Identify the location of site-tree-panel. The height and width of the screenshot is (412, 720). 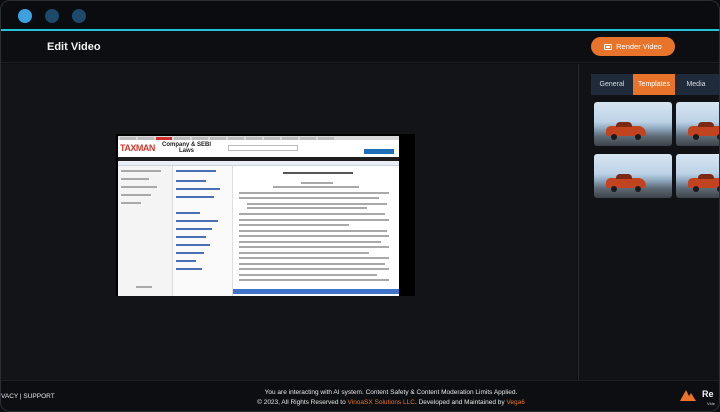
(203, 231).